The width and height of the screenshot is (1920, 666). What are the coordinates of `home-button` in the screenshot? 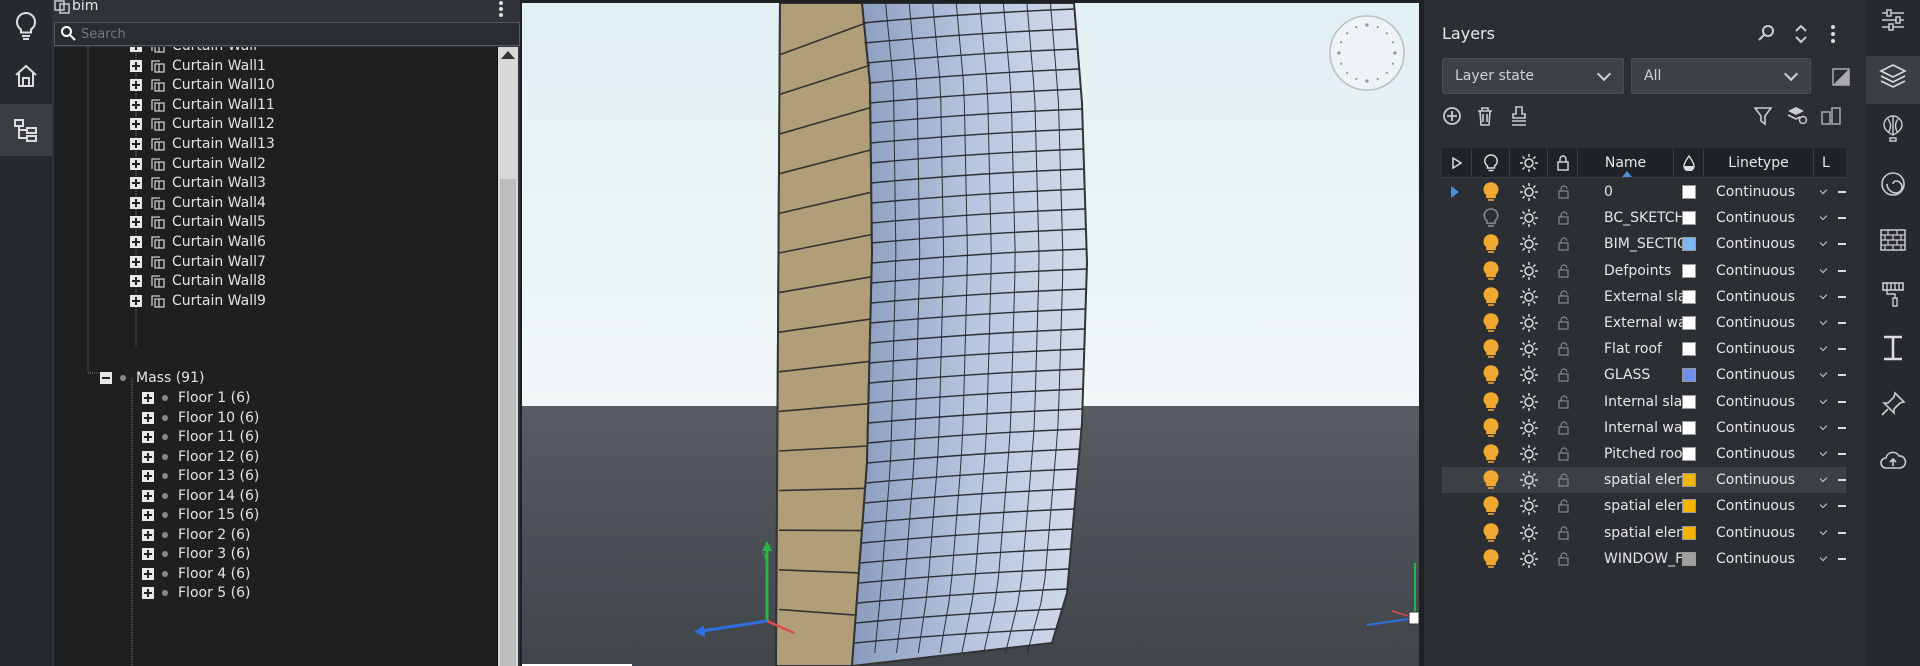 It's located at (26, 76).